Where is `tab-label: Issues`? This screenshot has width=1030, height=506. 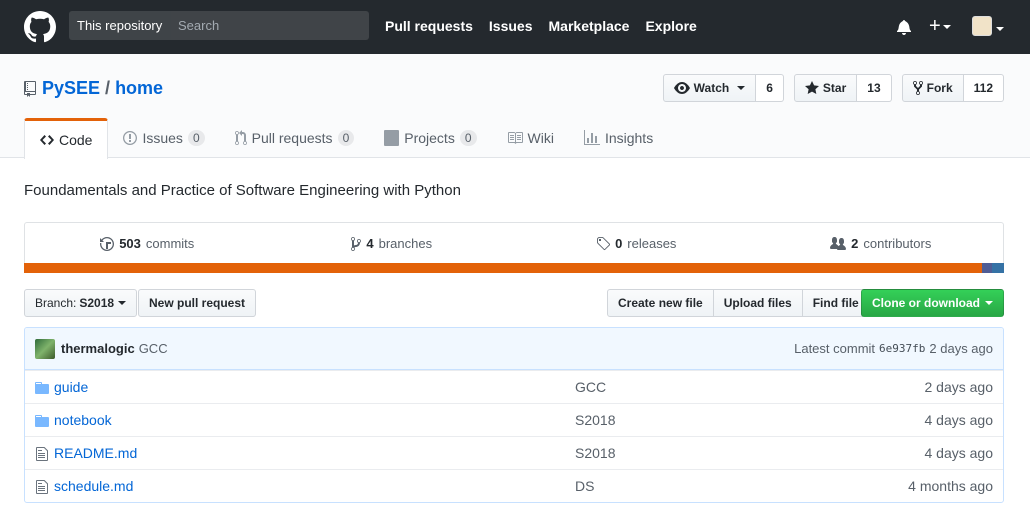
tab-label: Issues is located at coordinates (162, 138).